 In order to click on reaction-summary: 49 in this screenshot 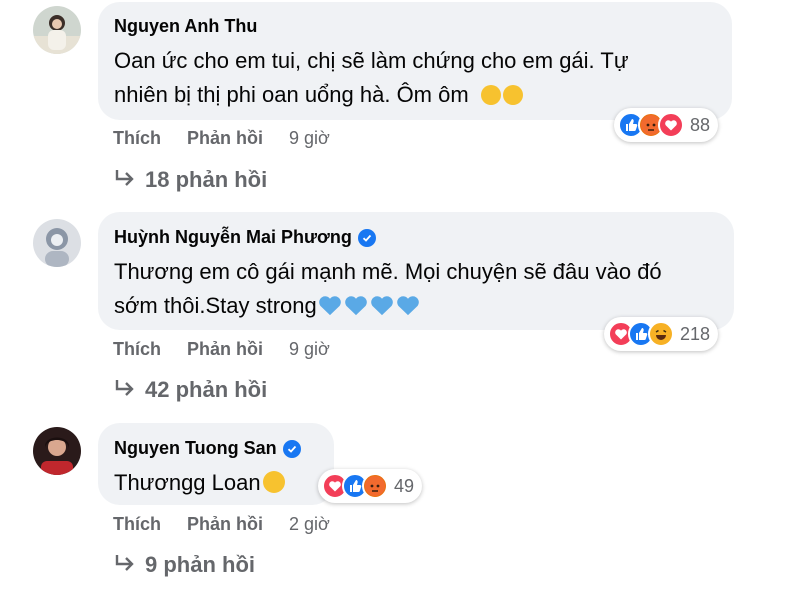, I will do `click(370, 486)`.